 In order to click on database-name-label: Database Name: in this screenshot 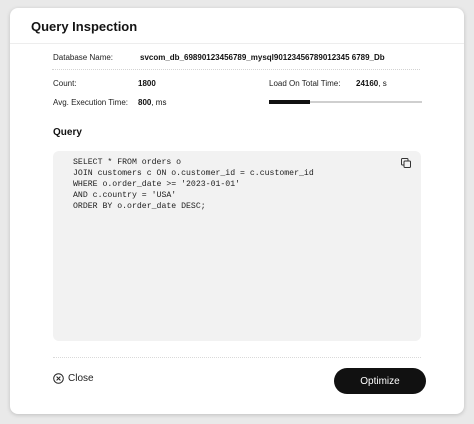, I will do `click(83, 57)`.